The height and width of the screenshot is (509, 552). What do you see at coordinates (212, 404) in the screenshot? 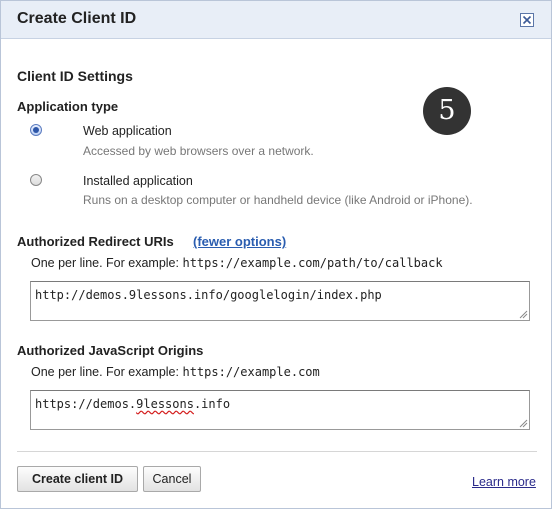
I see `js-origins-value-suffix: .info` at bounding box center [212, 404].